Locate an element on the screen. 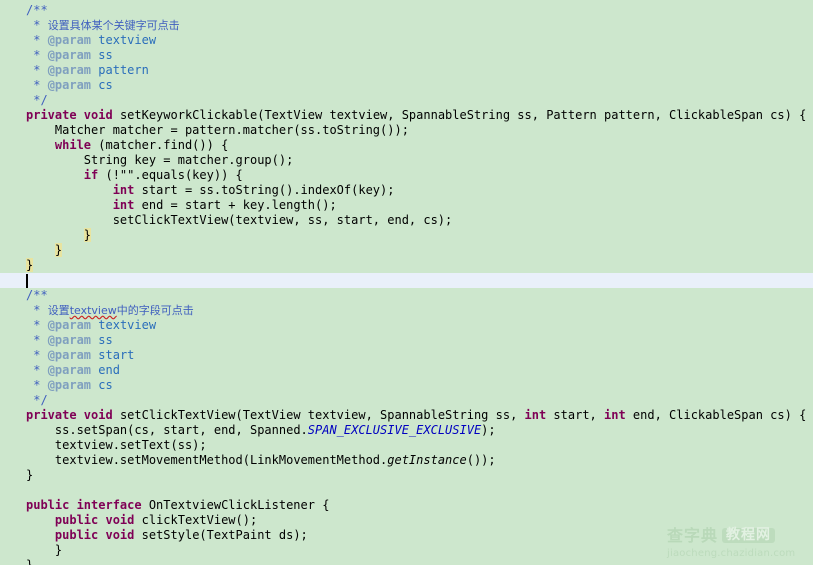  sig-part: end, ClickableSpan cs) { is located at coordinates (716, 415).